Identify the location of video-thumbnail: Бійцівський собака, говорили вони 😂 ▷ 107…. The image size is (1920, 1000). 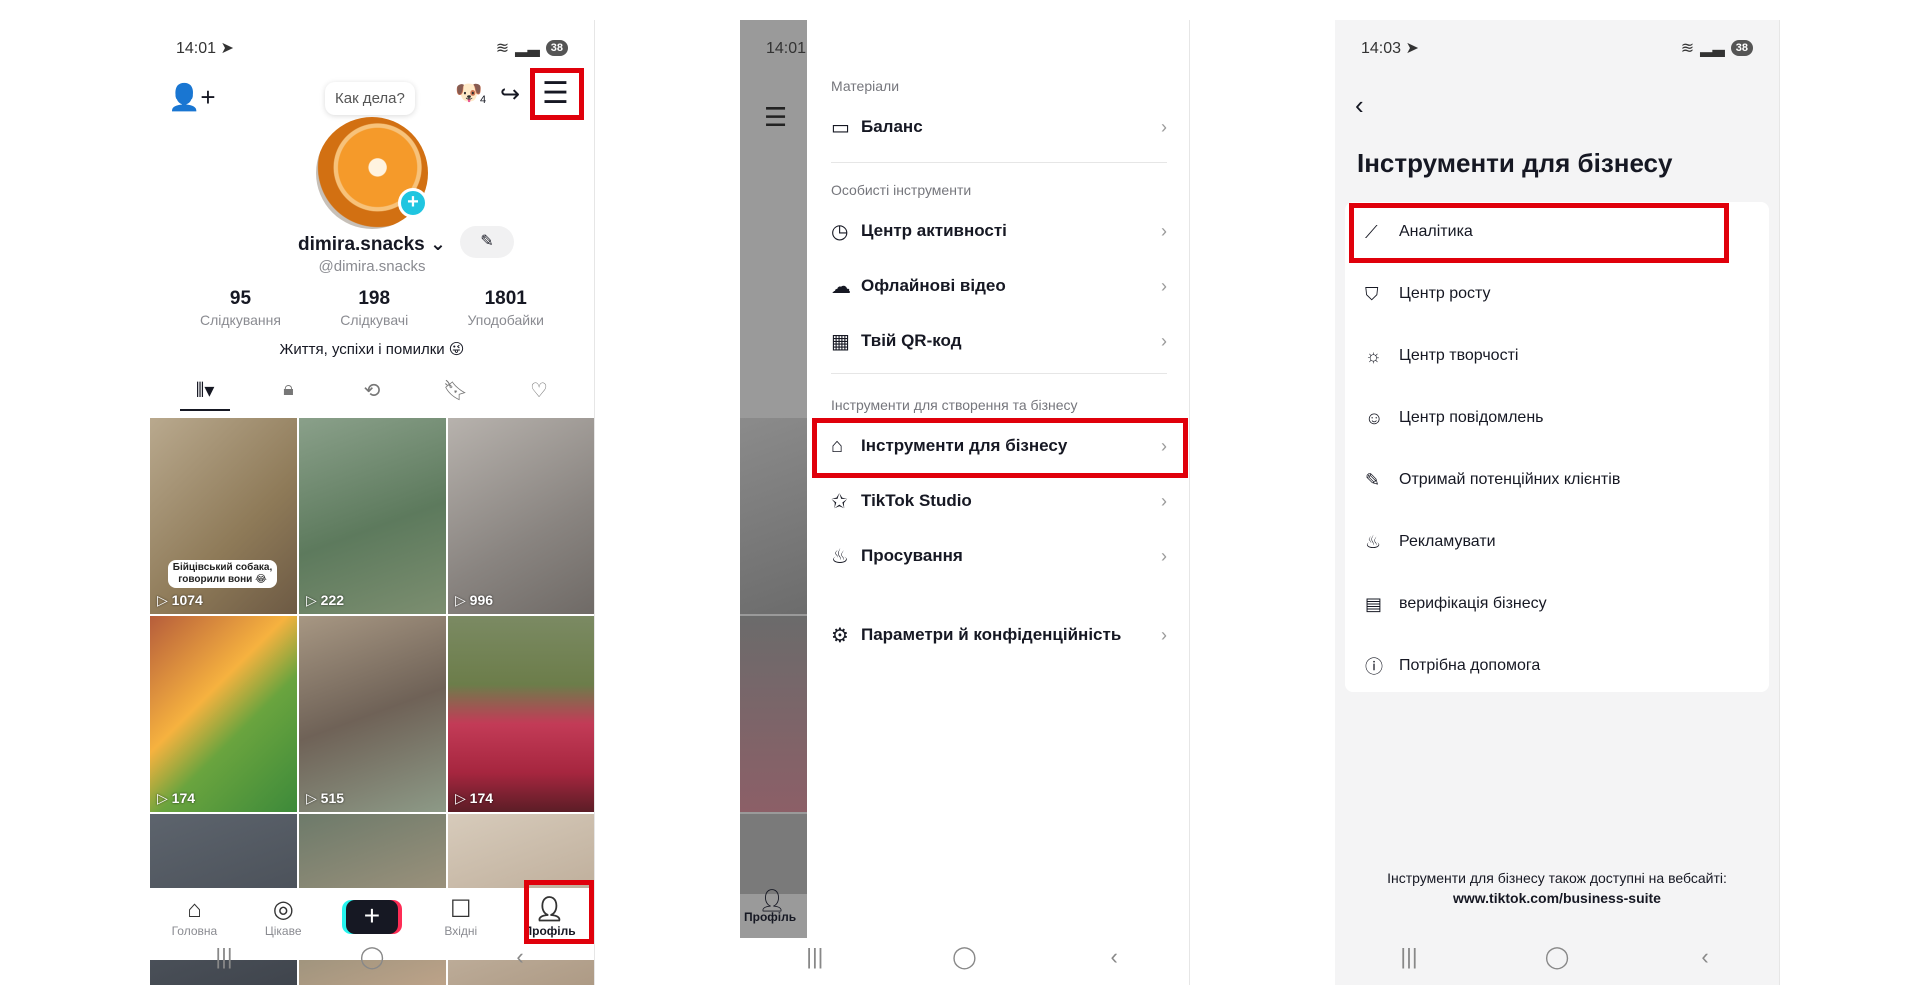
(223, 516).